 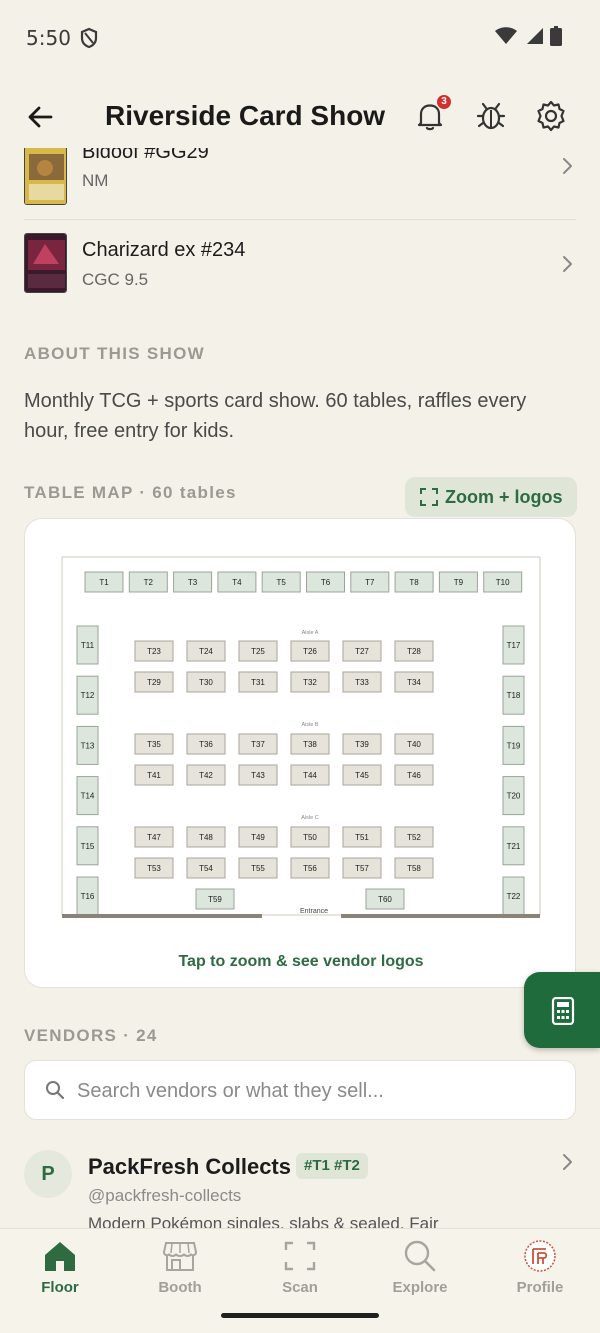 I want to click on table-label: T44, so click(x=310, y=775).